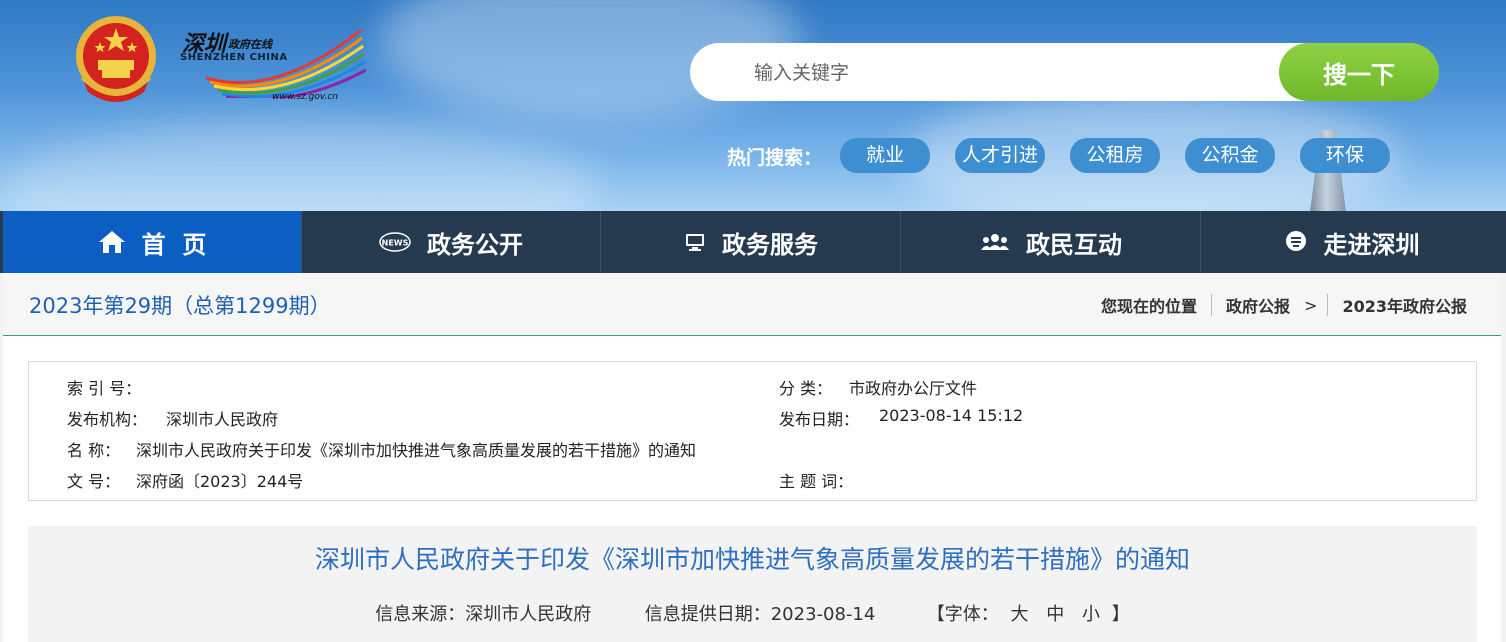 The image size is (1506, 642). I want to click on nav-item-label: 走进深圳, so click(1371, 244).